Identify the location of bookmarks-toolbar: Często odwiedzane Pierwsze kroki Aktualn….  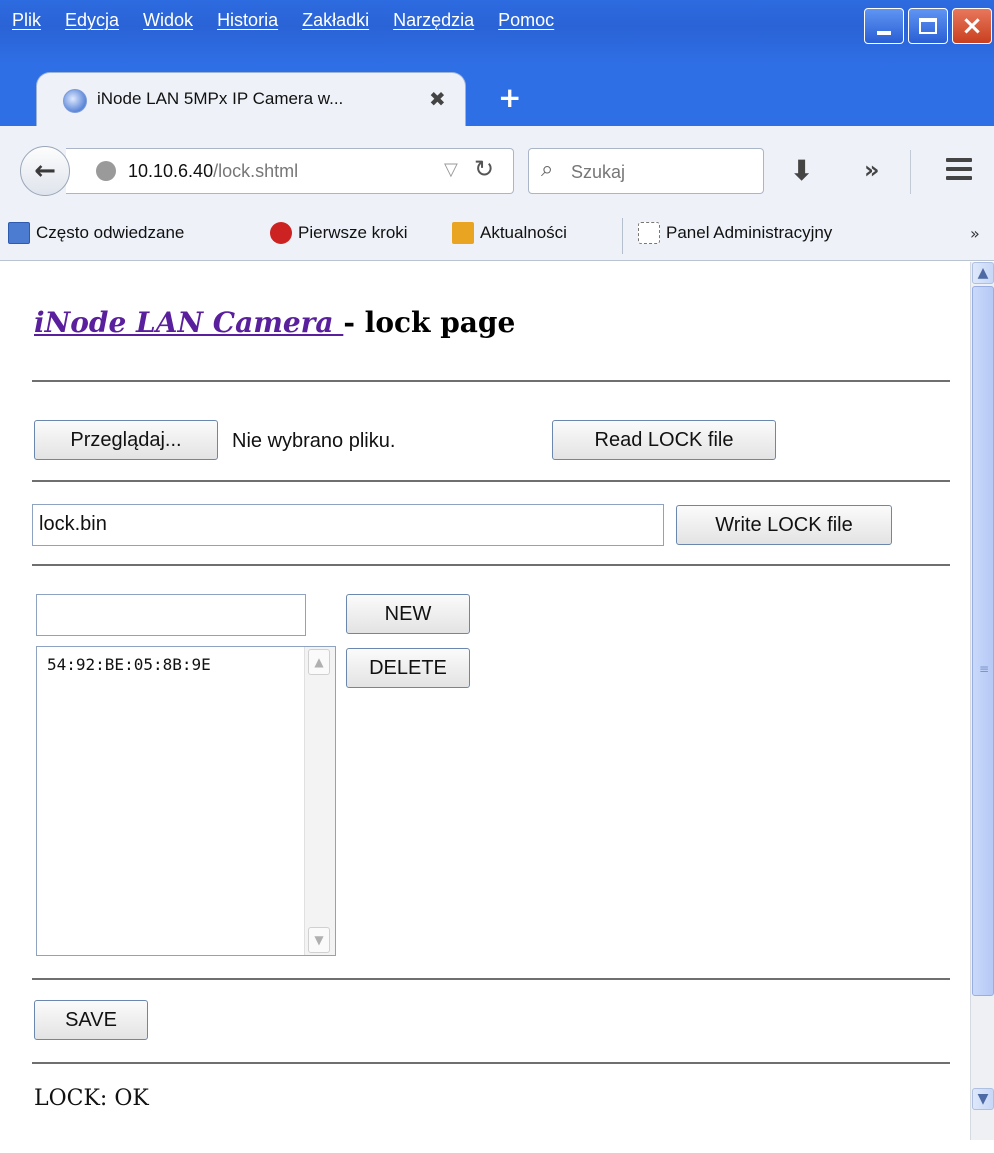
(497, 235).